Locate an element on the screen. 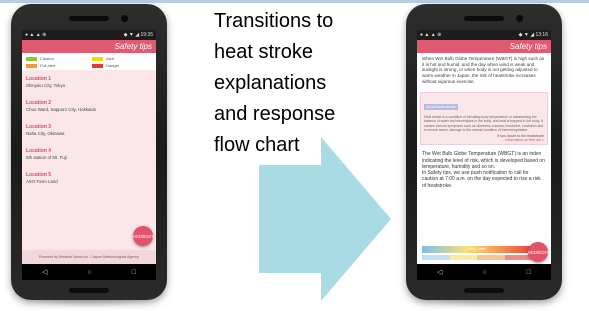  location-title: Location 1 is located at coordinates (39, 79).